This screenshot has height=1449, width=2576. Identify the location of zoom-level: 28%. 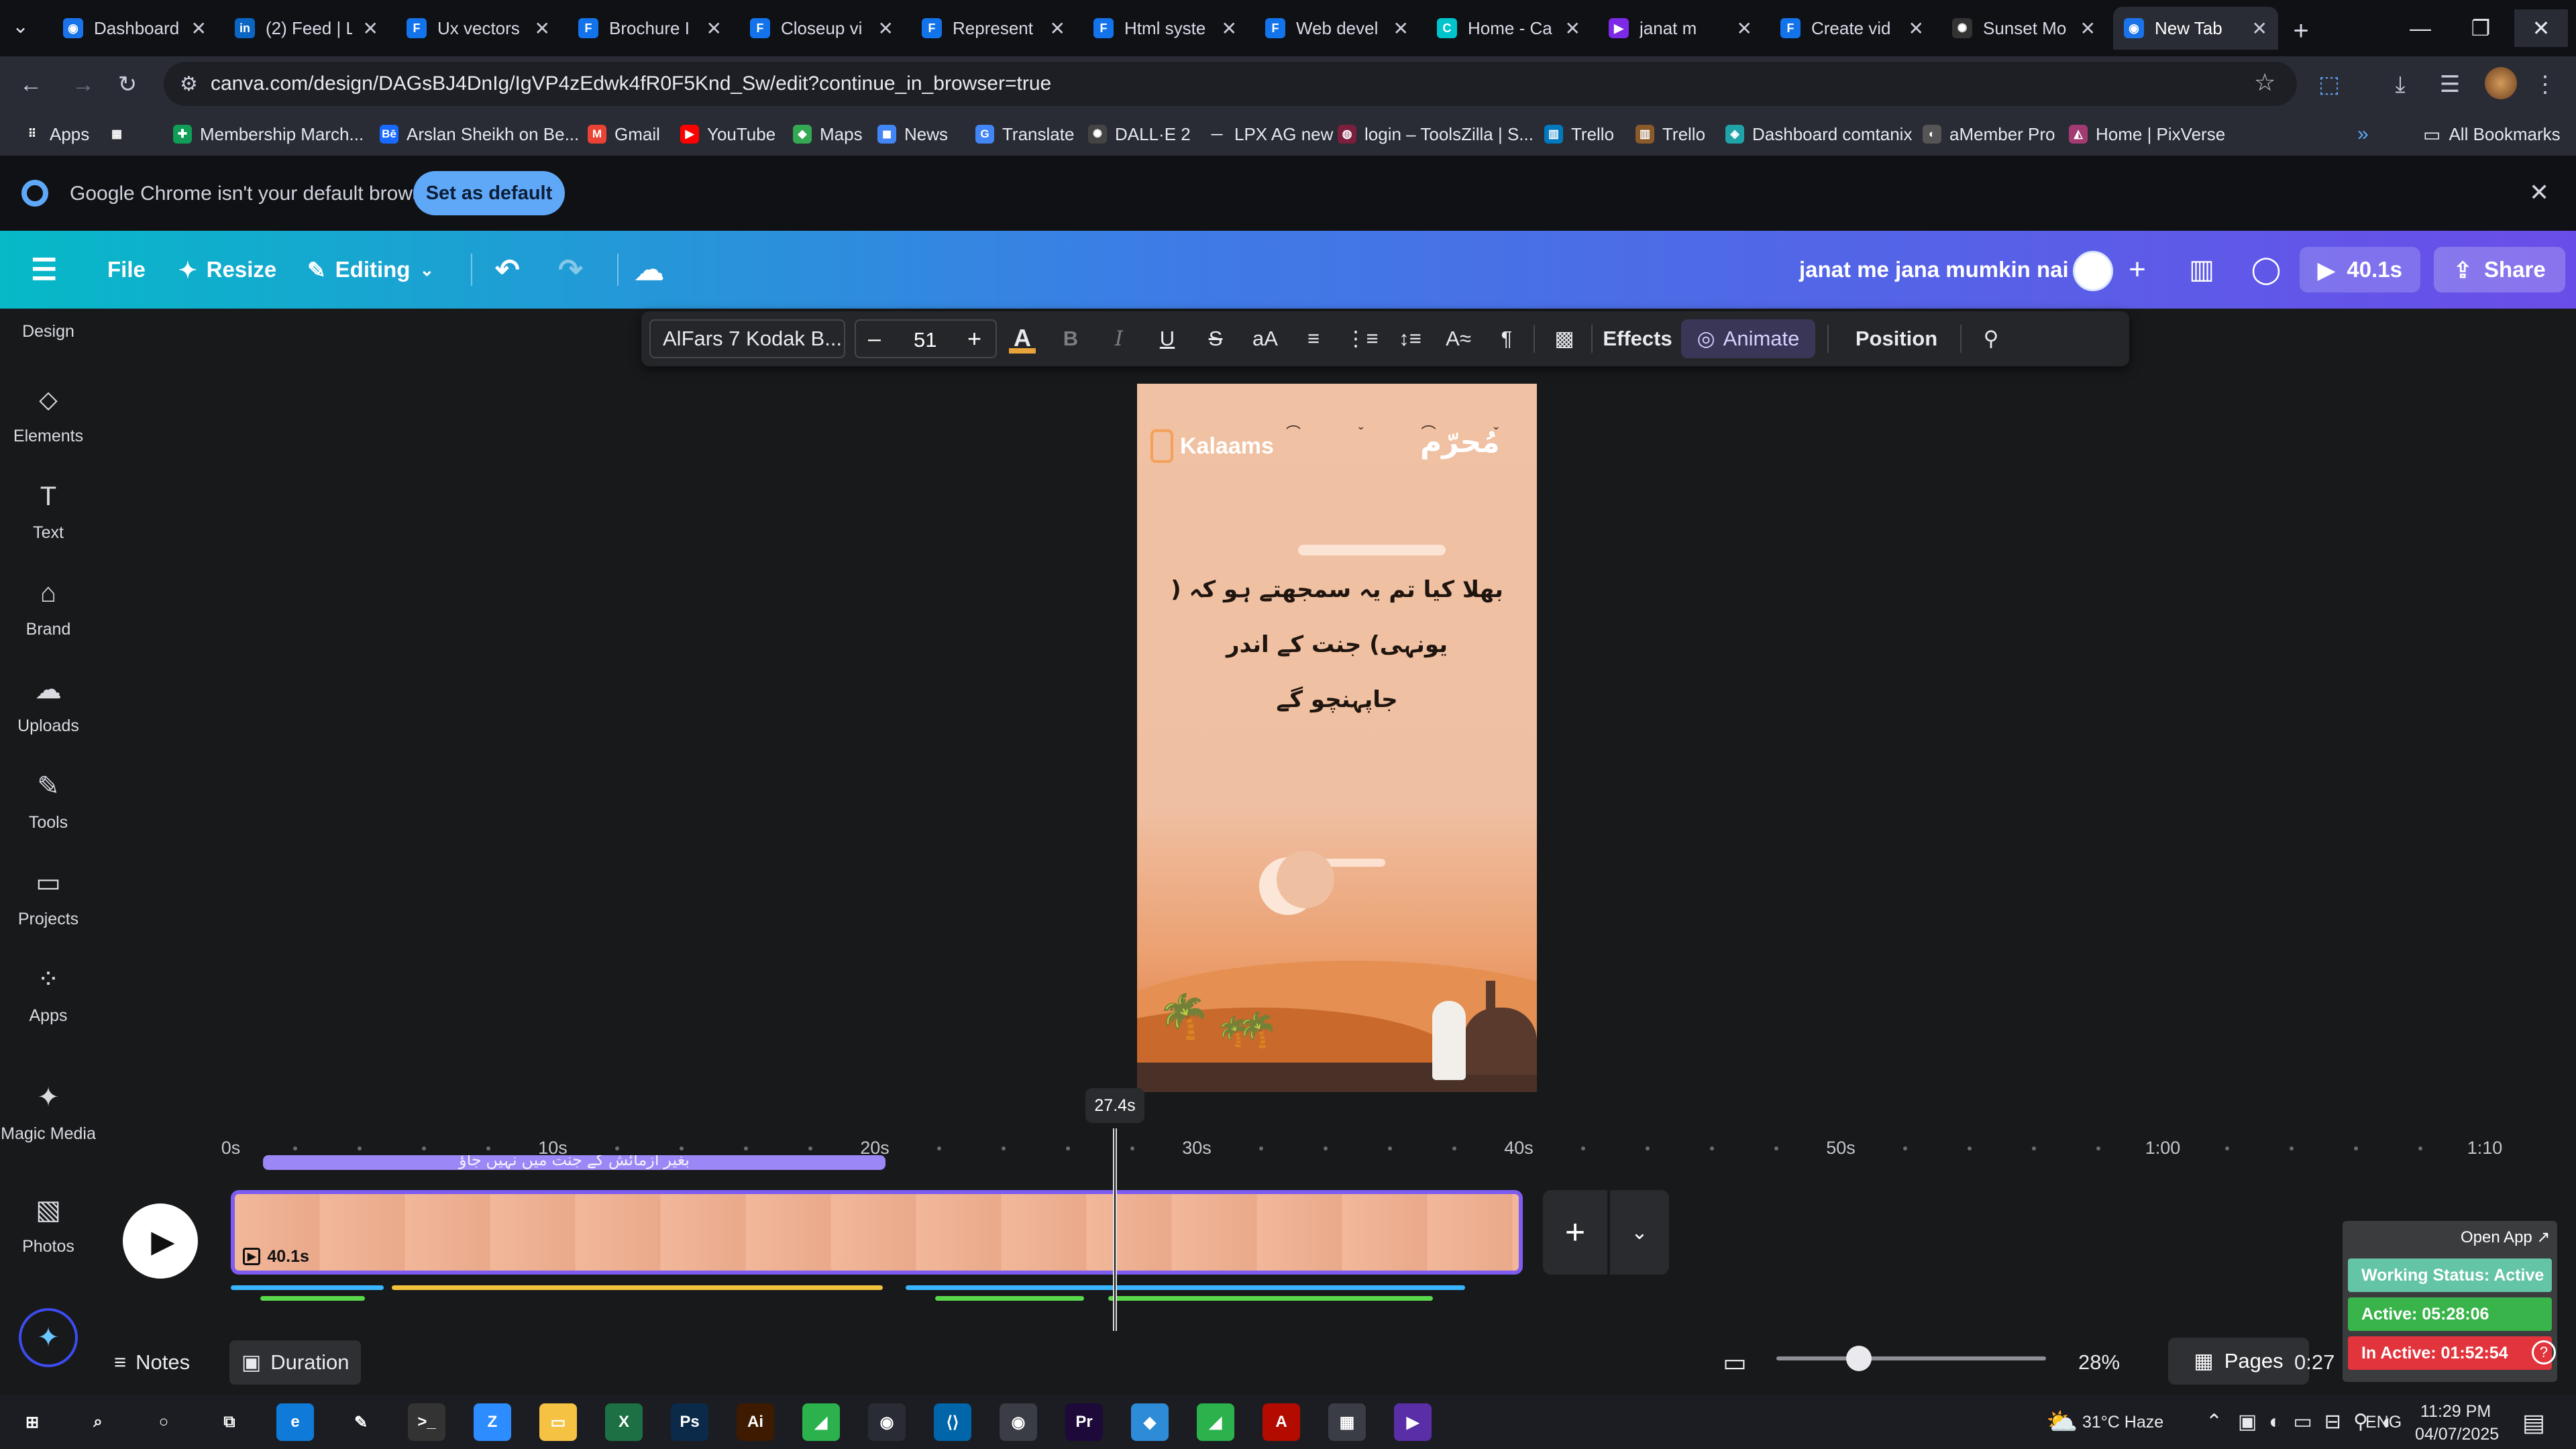
(2099, 1362).